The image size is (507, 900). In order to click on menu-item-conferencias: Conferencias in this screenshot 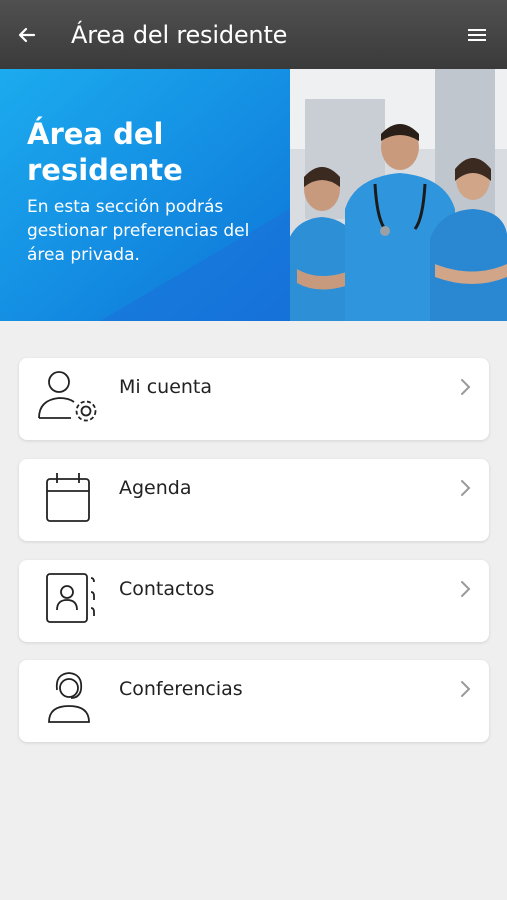, I will do `click(254, 701)`.